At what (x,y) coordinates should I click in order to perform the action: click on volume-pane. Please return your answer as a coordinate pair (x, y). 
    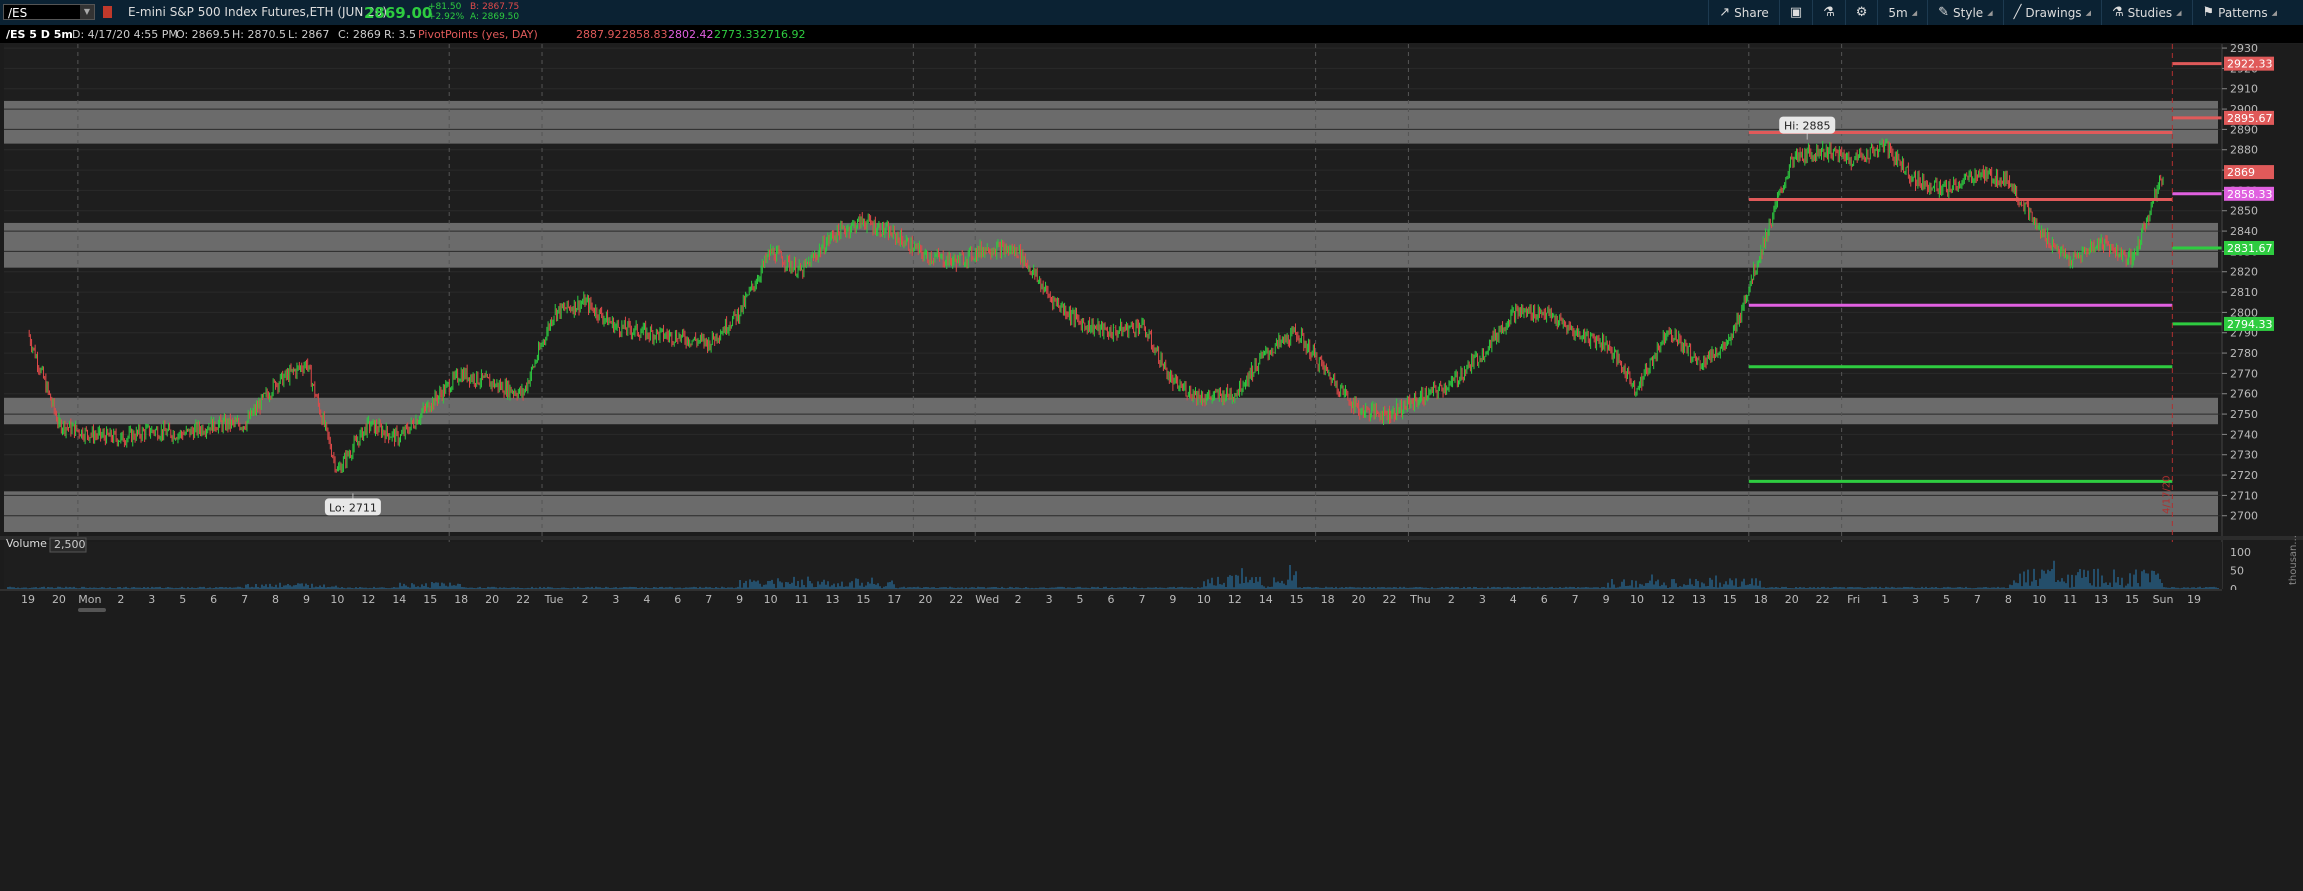
    Looking at the image, I should click on (1113, 565).